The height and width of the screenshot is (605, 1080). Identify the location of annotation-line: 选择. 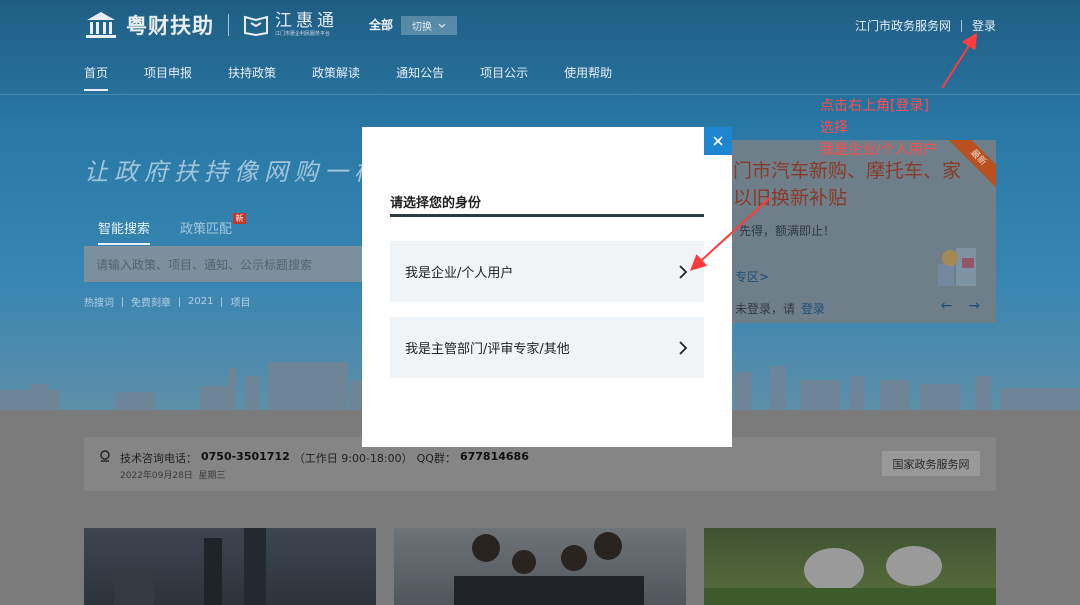
(834, 128).